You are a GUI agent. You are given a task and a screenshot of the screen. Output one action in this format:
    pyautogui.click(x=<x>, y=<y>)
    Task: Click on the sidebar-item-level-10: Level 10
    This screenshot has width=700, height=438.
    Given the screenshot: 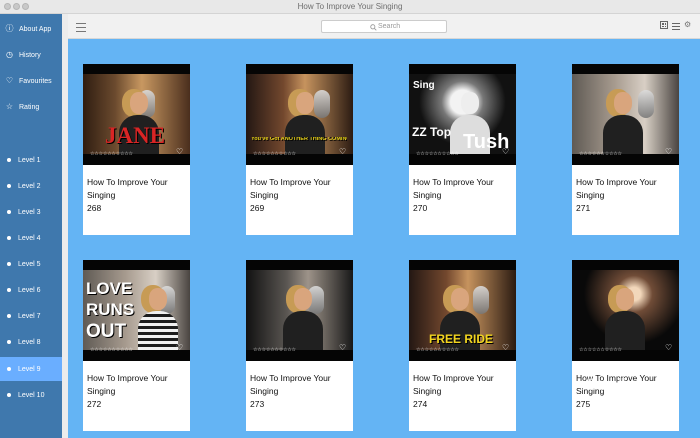 What is the action you would take?
    pyautogui.click(x=31, y=395)
    